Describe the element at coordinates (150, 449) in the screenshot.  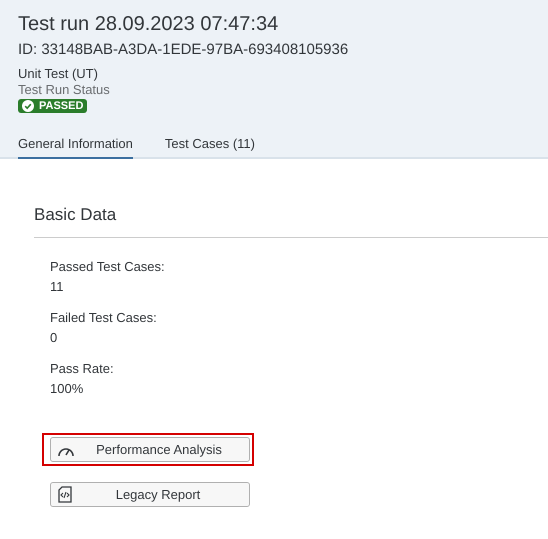
I see `action-button: Performance Analysis` at that location.